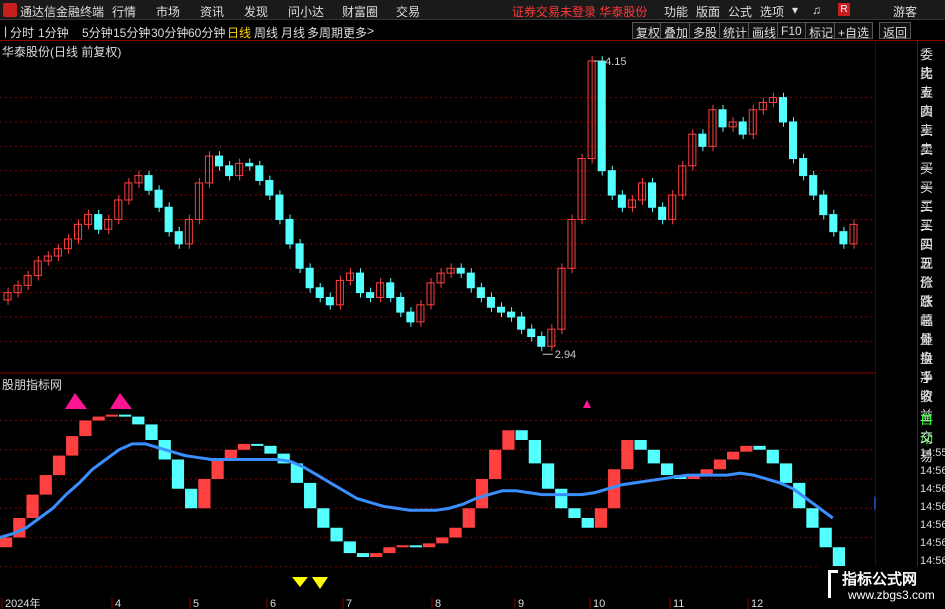  What do you see at coordinates (266, 32) in the screenshot?
I see `period-weekly: 周线` at bounding box center [266, 32].